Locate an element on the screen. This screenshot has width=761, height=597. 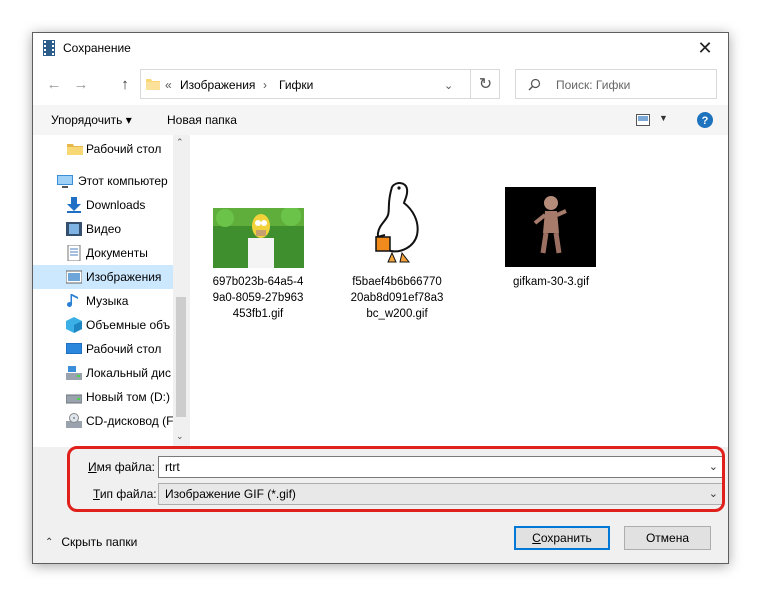
scroll-thumb is located at coordinates (181, 357).